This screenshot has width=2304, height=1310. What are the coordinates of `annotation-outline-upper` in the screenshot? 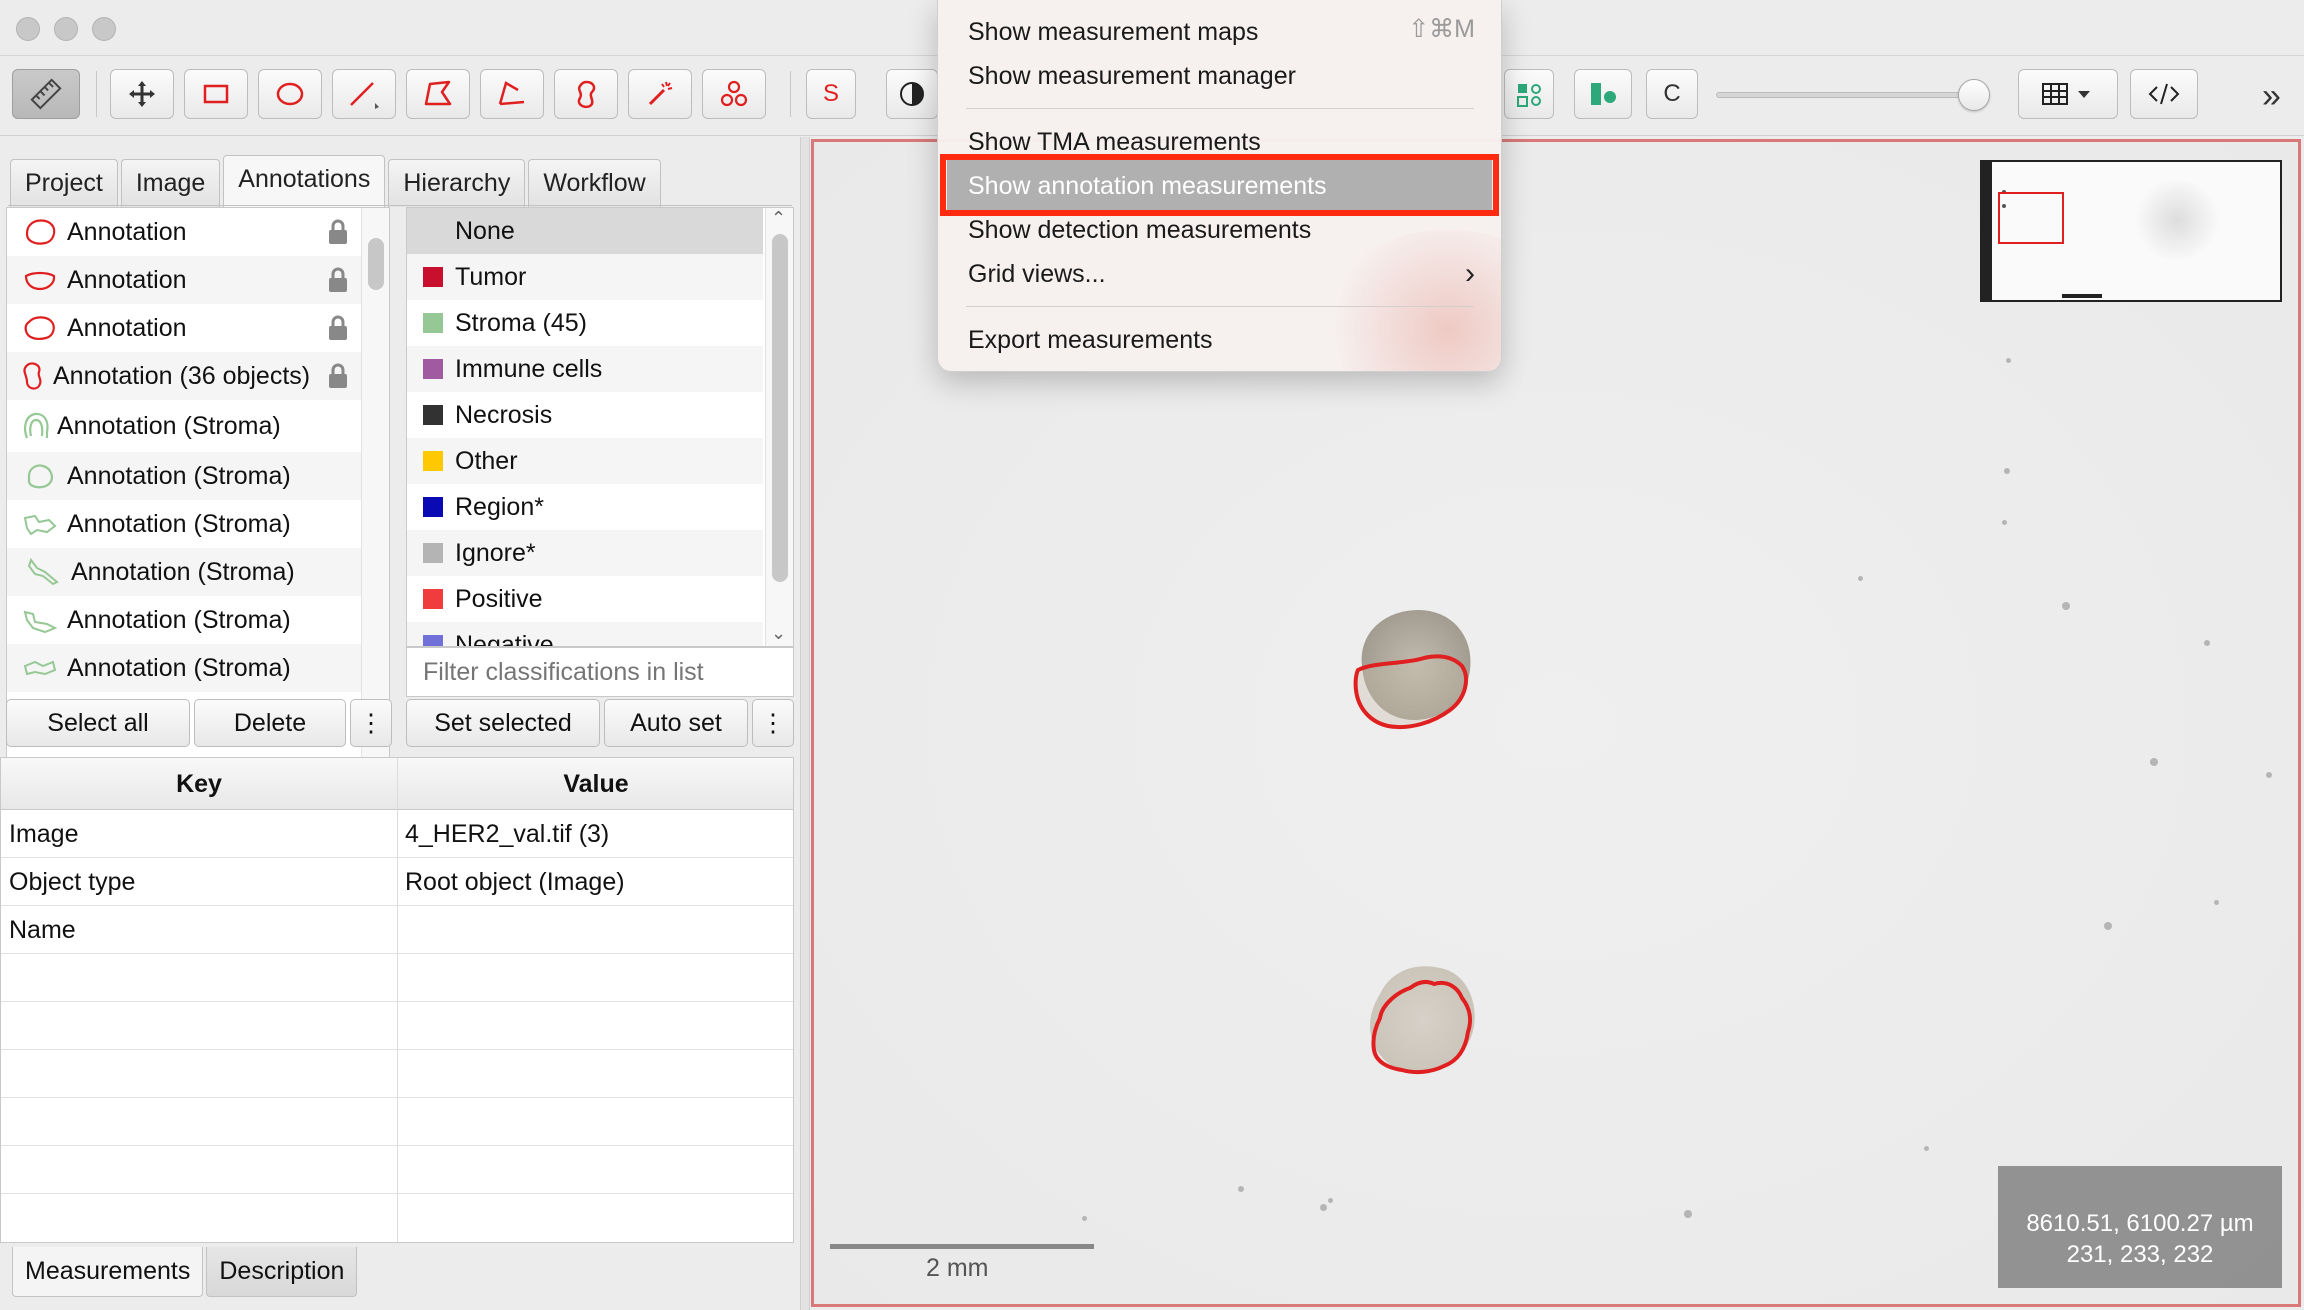 It's located at (1410, 691).